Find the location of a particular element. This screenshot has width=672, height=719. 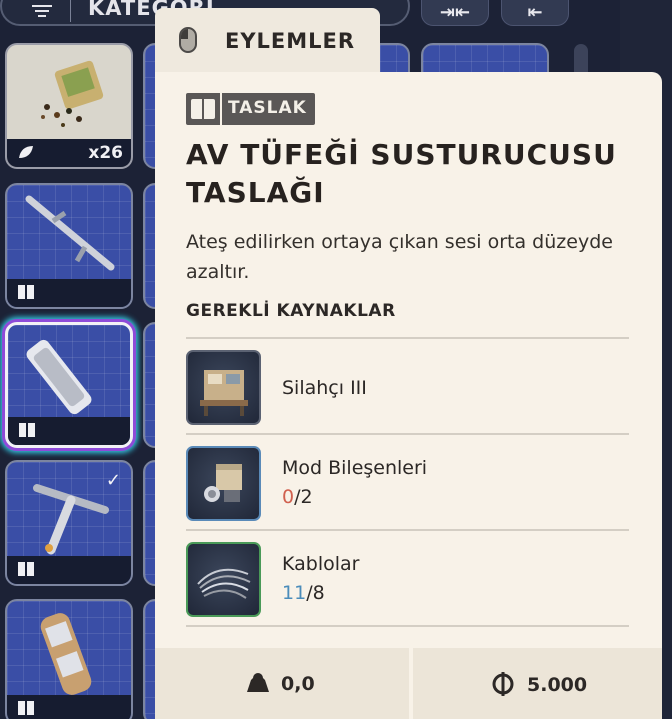

slot-footer: x26 is located at coordinates (69, 153).